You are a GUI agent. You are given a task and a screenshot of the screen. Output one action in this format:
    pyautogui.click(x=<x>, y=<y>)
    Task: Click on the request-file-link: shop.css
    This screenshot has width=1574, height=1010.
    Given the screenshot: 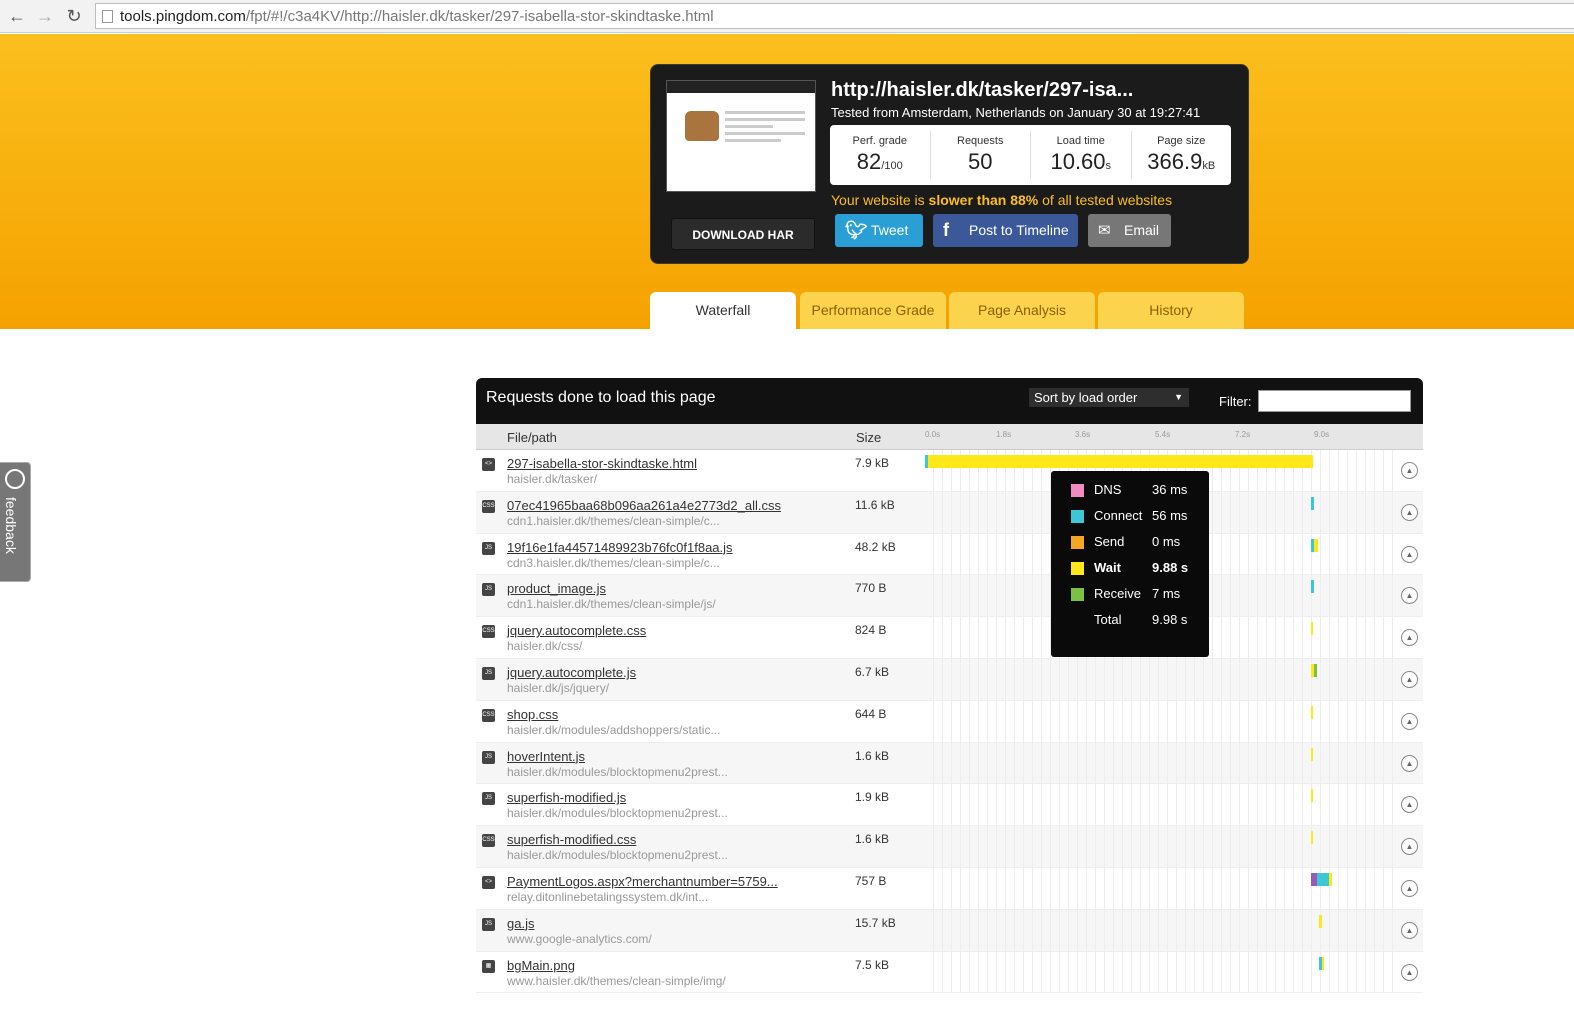 What is the action you would take?
    pyautogui.click(x=532, y=714)
    